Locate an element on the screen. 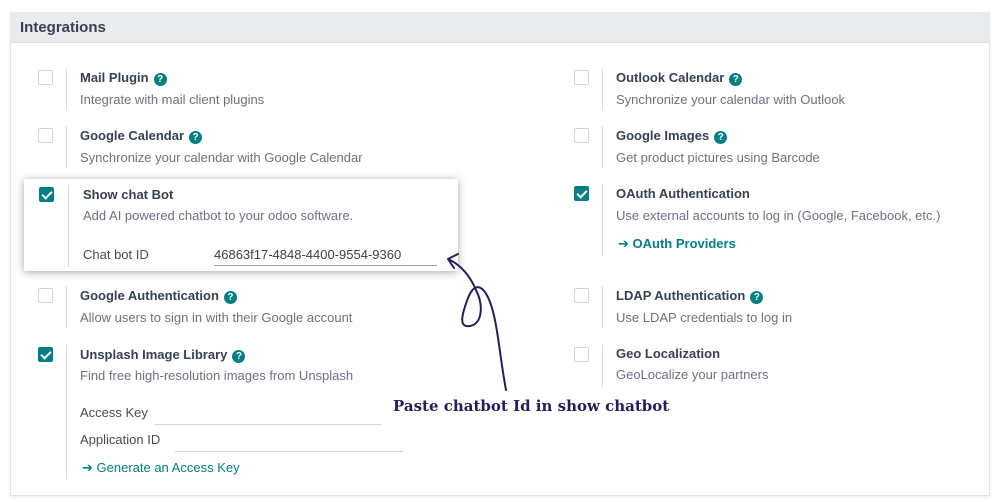 The width and height of the screenshot is (992, 502). chat-bot-id-underline is located at coordinates (325, 265).